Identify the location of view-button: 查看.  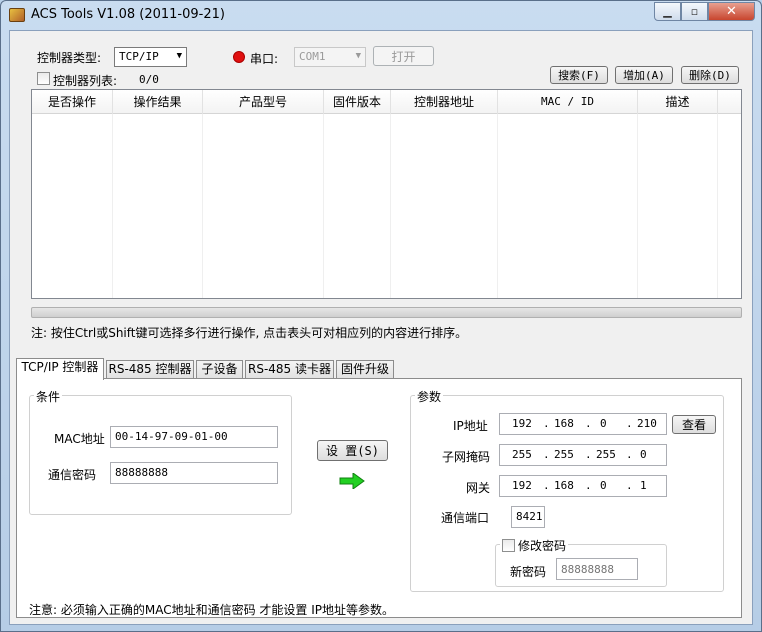
(694, 424).